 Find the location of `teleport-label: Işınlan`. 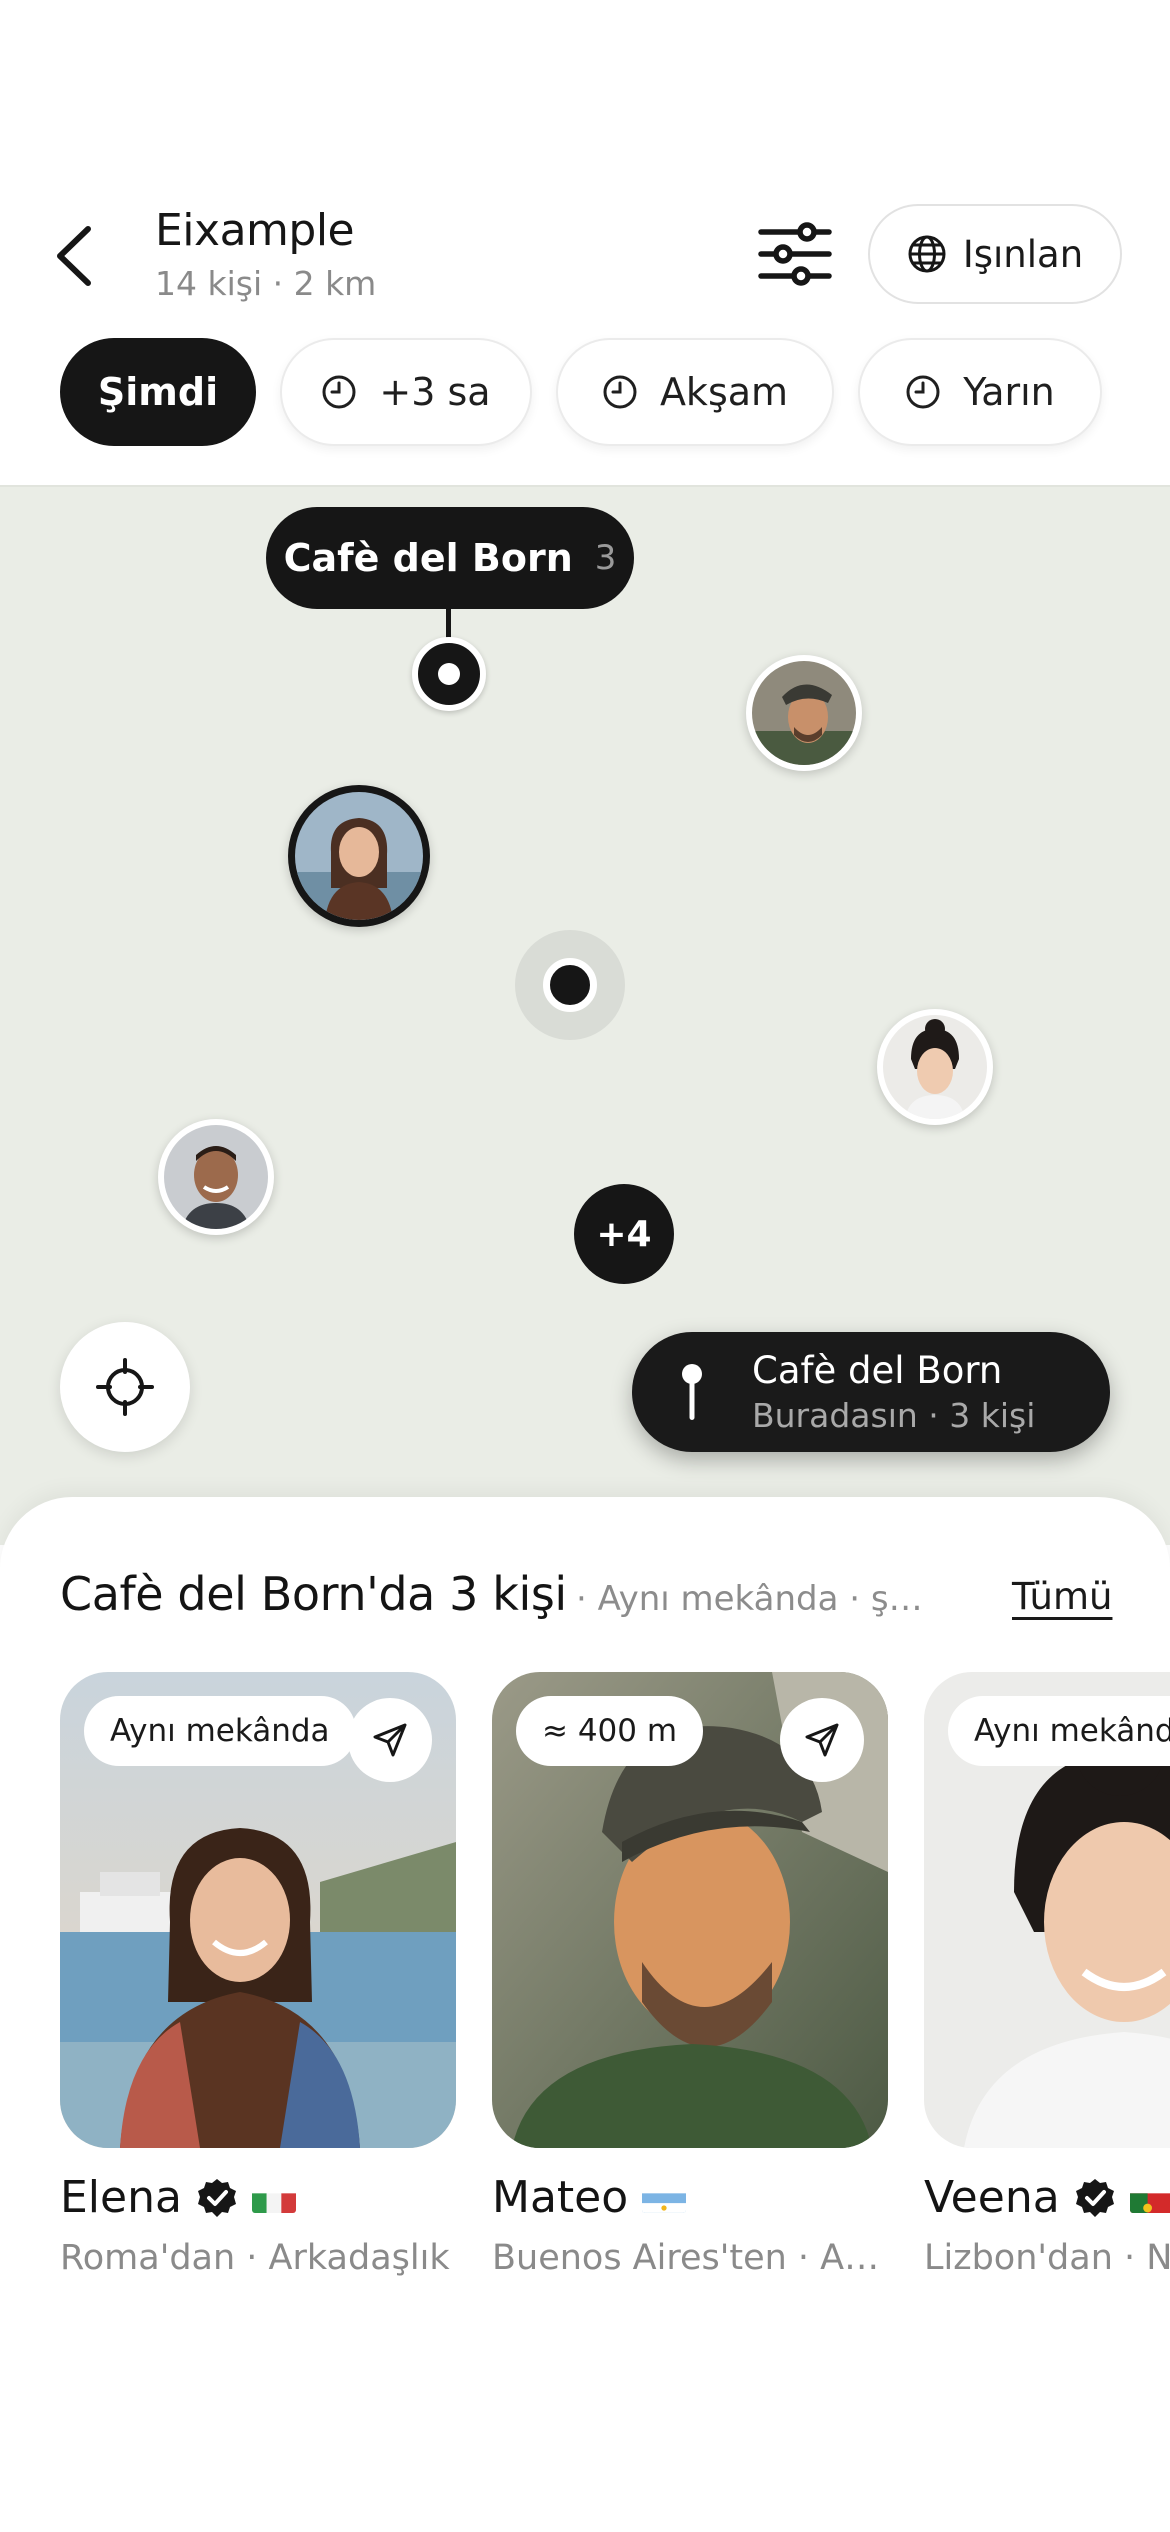

teleport-label: Işınlan is located at coordinates (1023, 254).